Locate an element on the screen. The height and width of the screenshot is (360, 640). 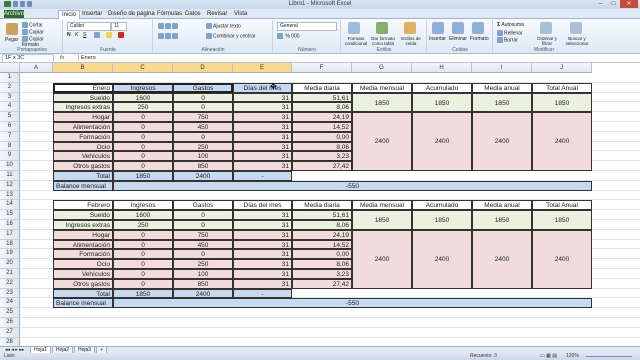
b1-income-summary-g: 1850 is located at coordinates (382, 102).